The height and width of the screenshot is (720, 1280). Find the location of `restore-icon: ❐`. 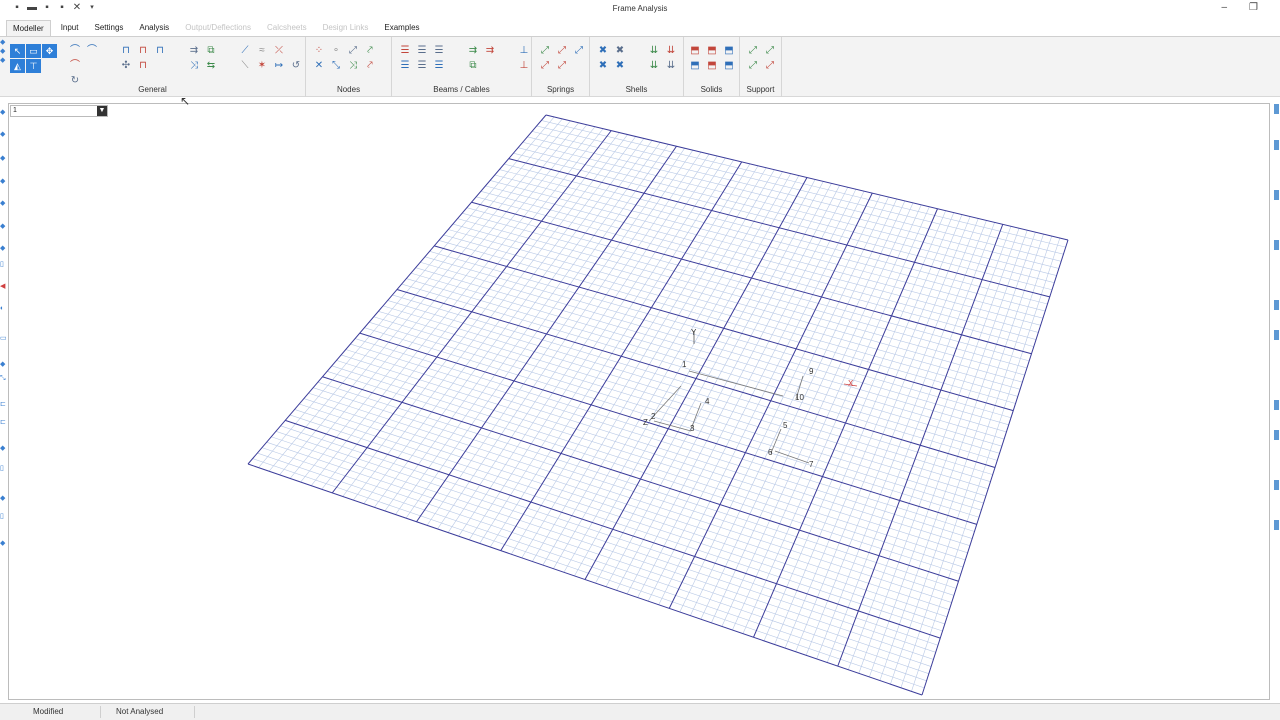

restore-icon: ❐ is located at coordinates (1253, 7).